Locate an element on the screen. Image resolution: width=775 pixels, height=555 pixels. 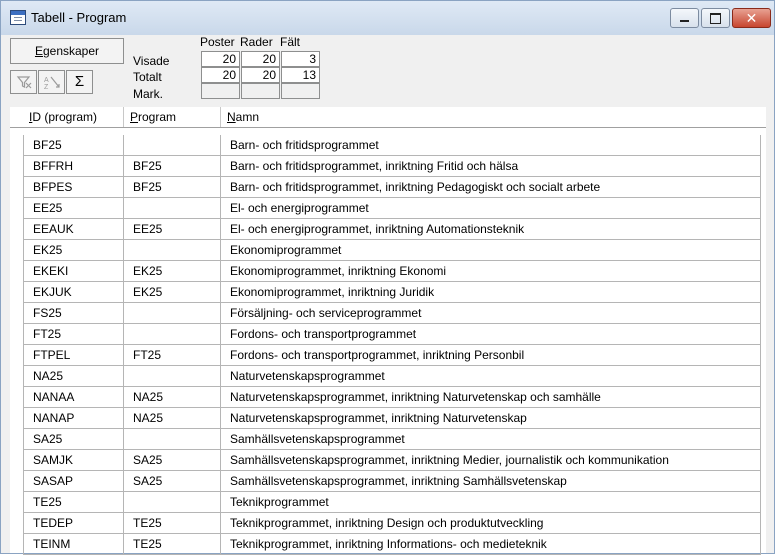
cell-namn: Fordons- och transportprogrammet is located at coordinates (491, 334).